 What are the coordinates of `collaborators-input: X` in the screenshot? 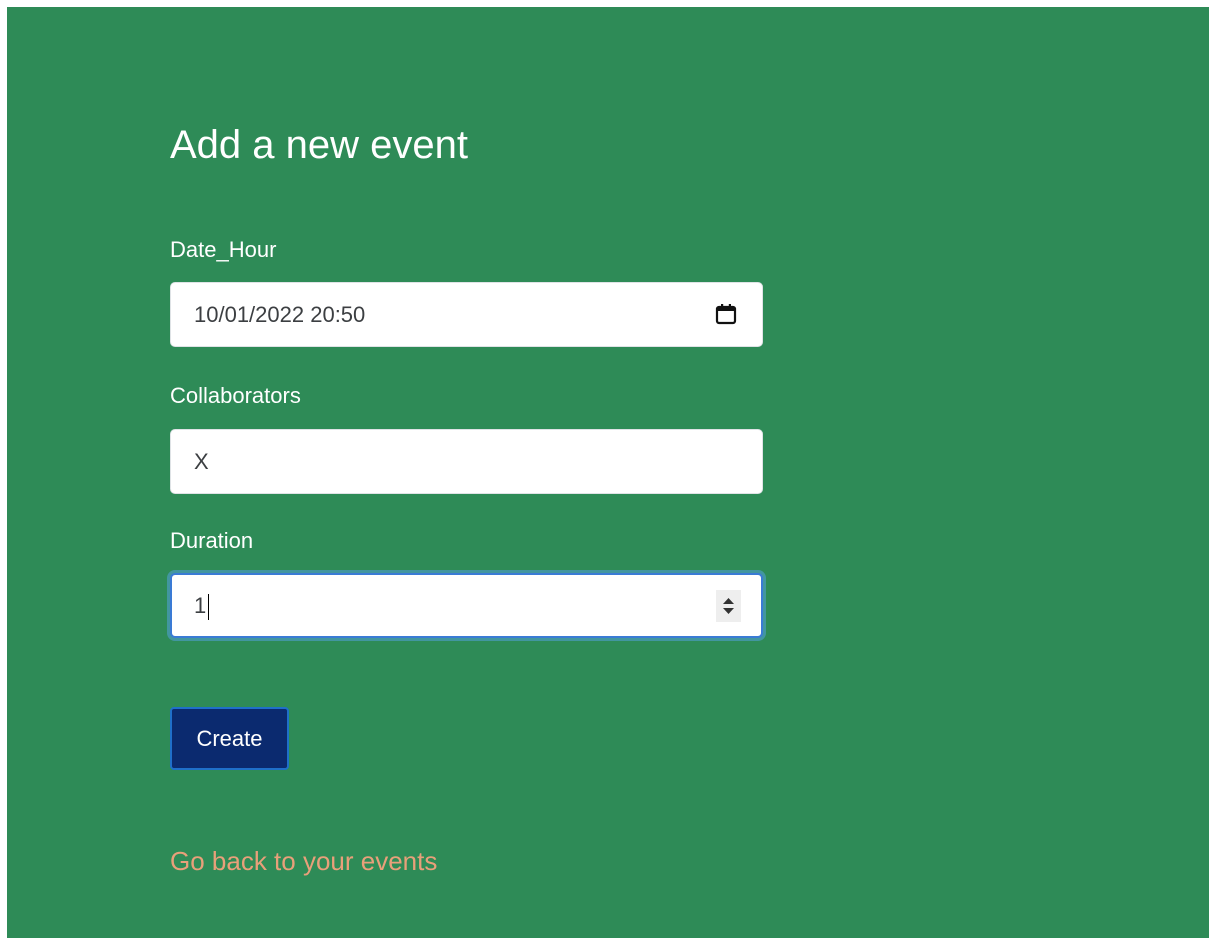 It's located at (466, 461).